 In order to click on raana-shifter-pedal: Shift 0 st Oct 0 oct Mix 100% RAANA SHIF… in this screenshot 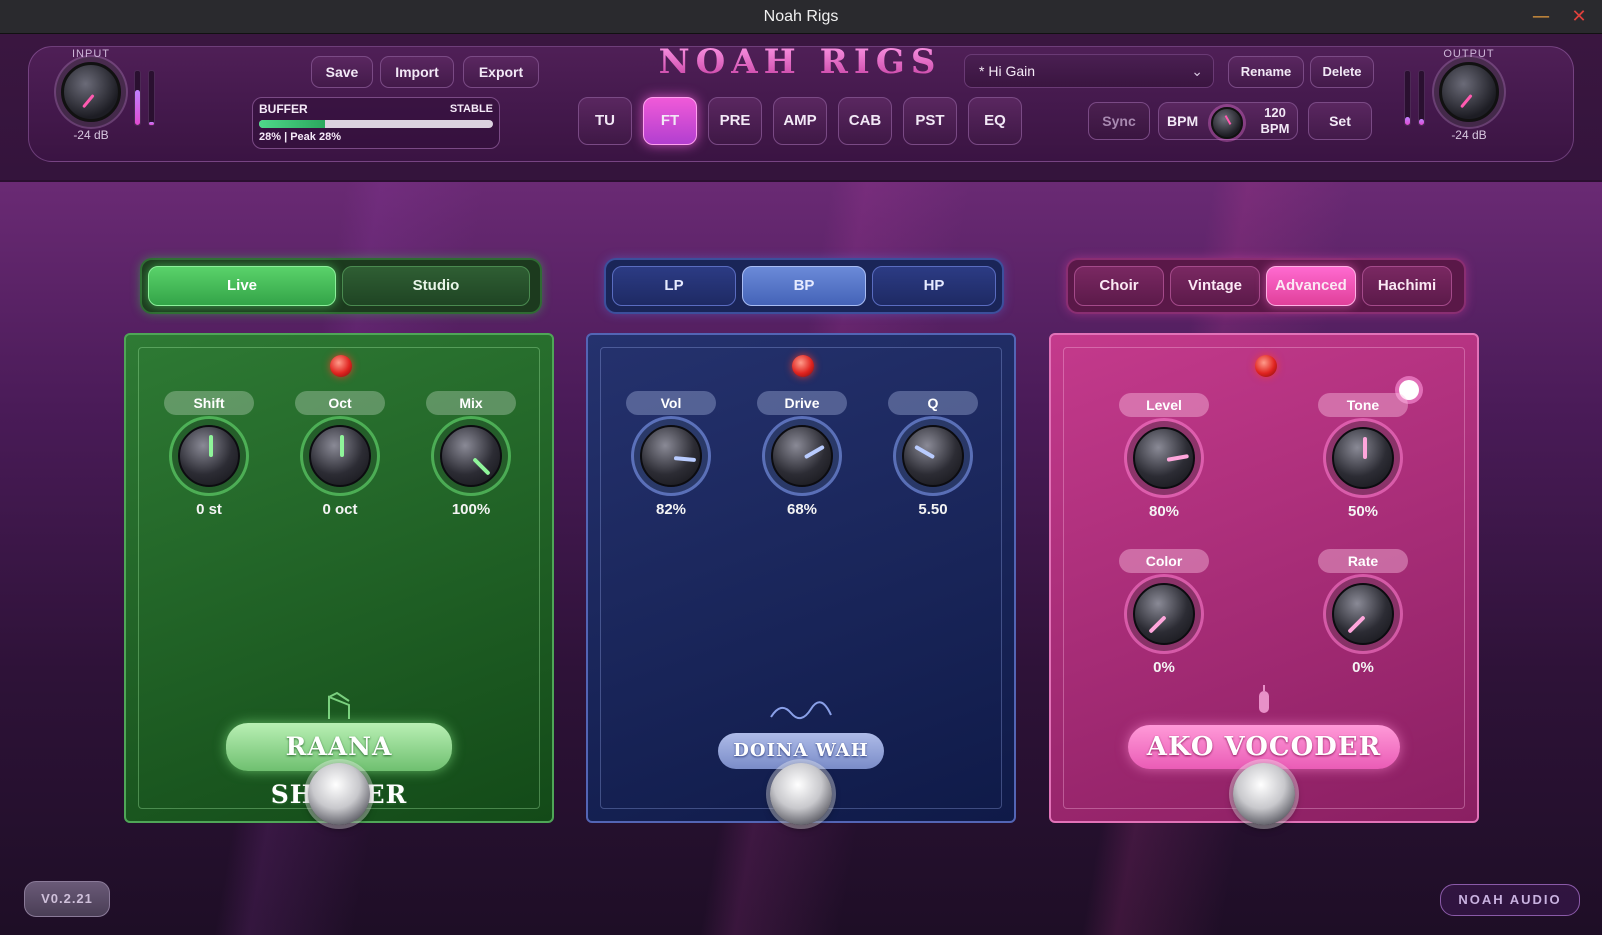, I will do `click(339, 579)`.